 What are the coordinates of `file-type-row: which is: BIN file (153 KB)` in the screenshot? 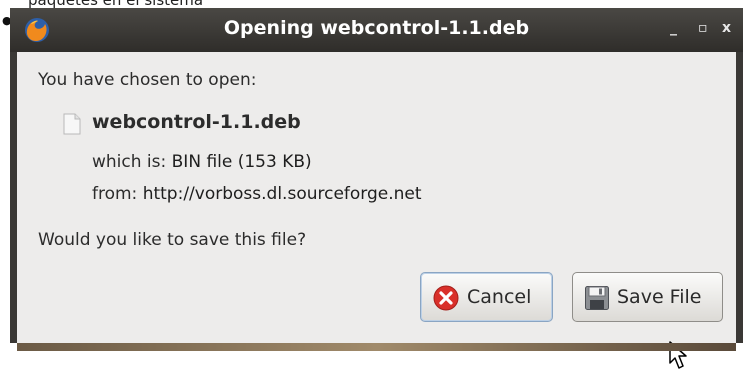 It's located at (202, 162).